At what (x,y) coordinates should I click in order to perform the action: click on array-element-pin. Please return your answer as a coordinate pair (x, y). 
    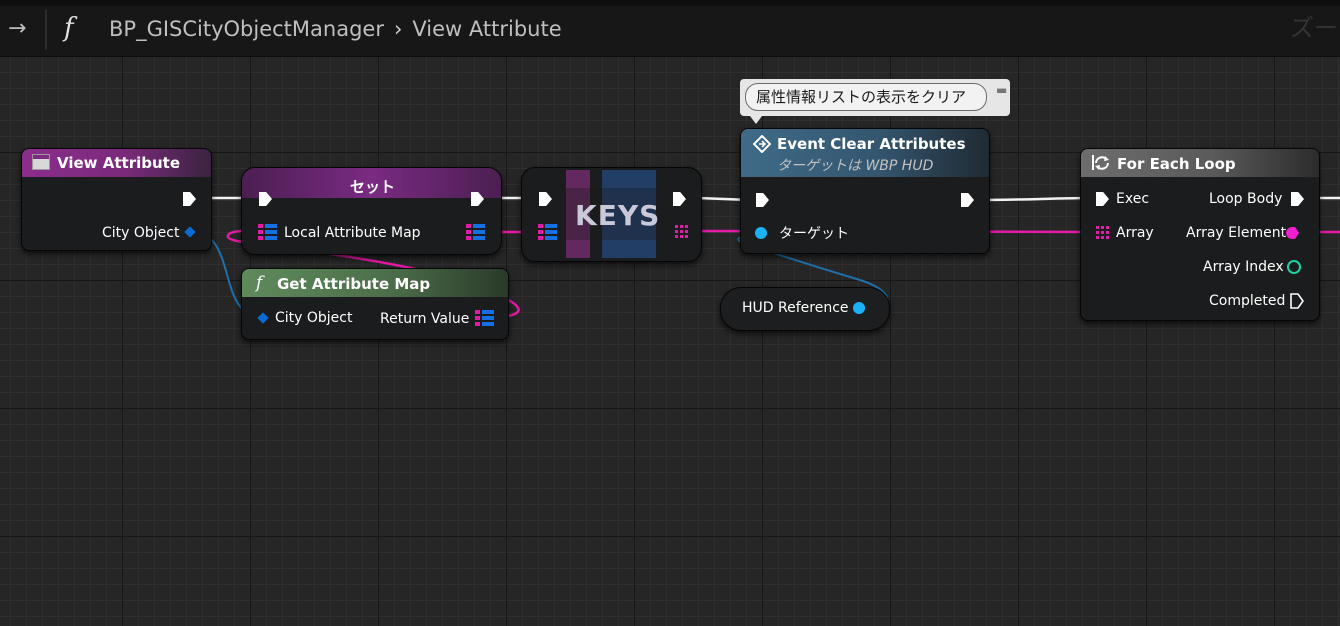
    Looking at the image, I should click on (1292, 233).